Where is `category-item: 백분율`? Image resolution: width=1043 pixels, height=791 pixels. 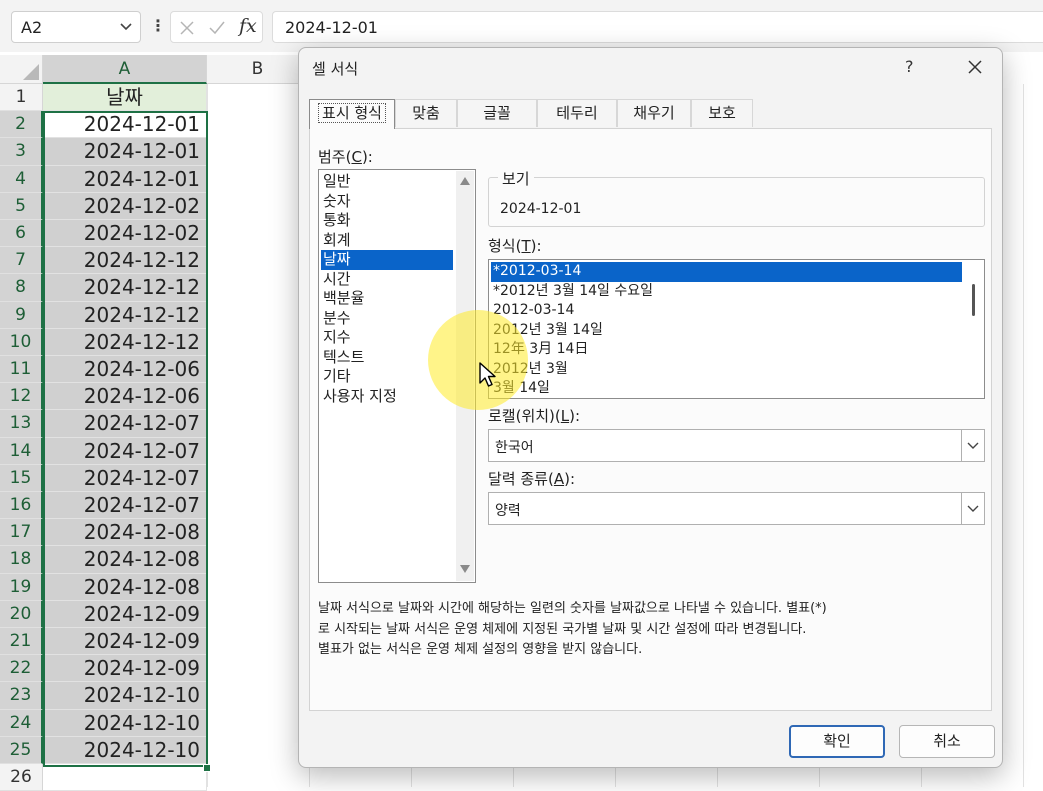 category-item: 백분율 is located at coordinates (387, 299).